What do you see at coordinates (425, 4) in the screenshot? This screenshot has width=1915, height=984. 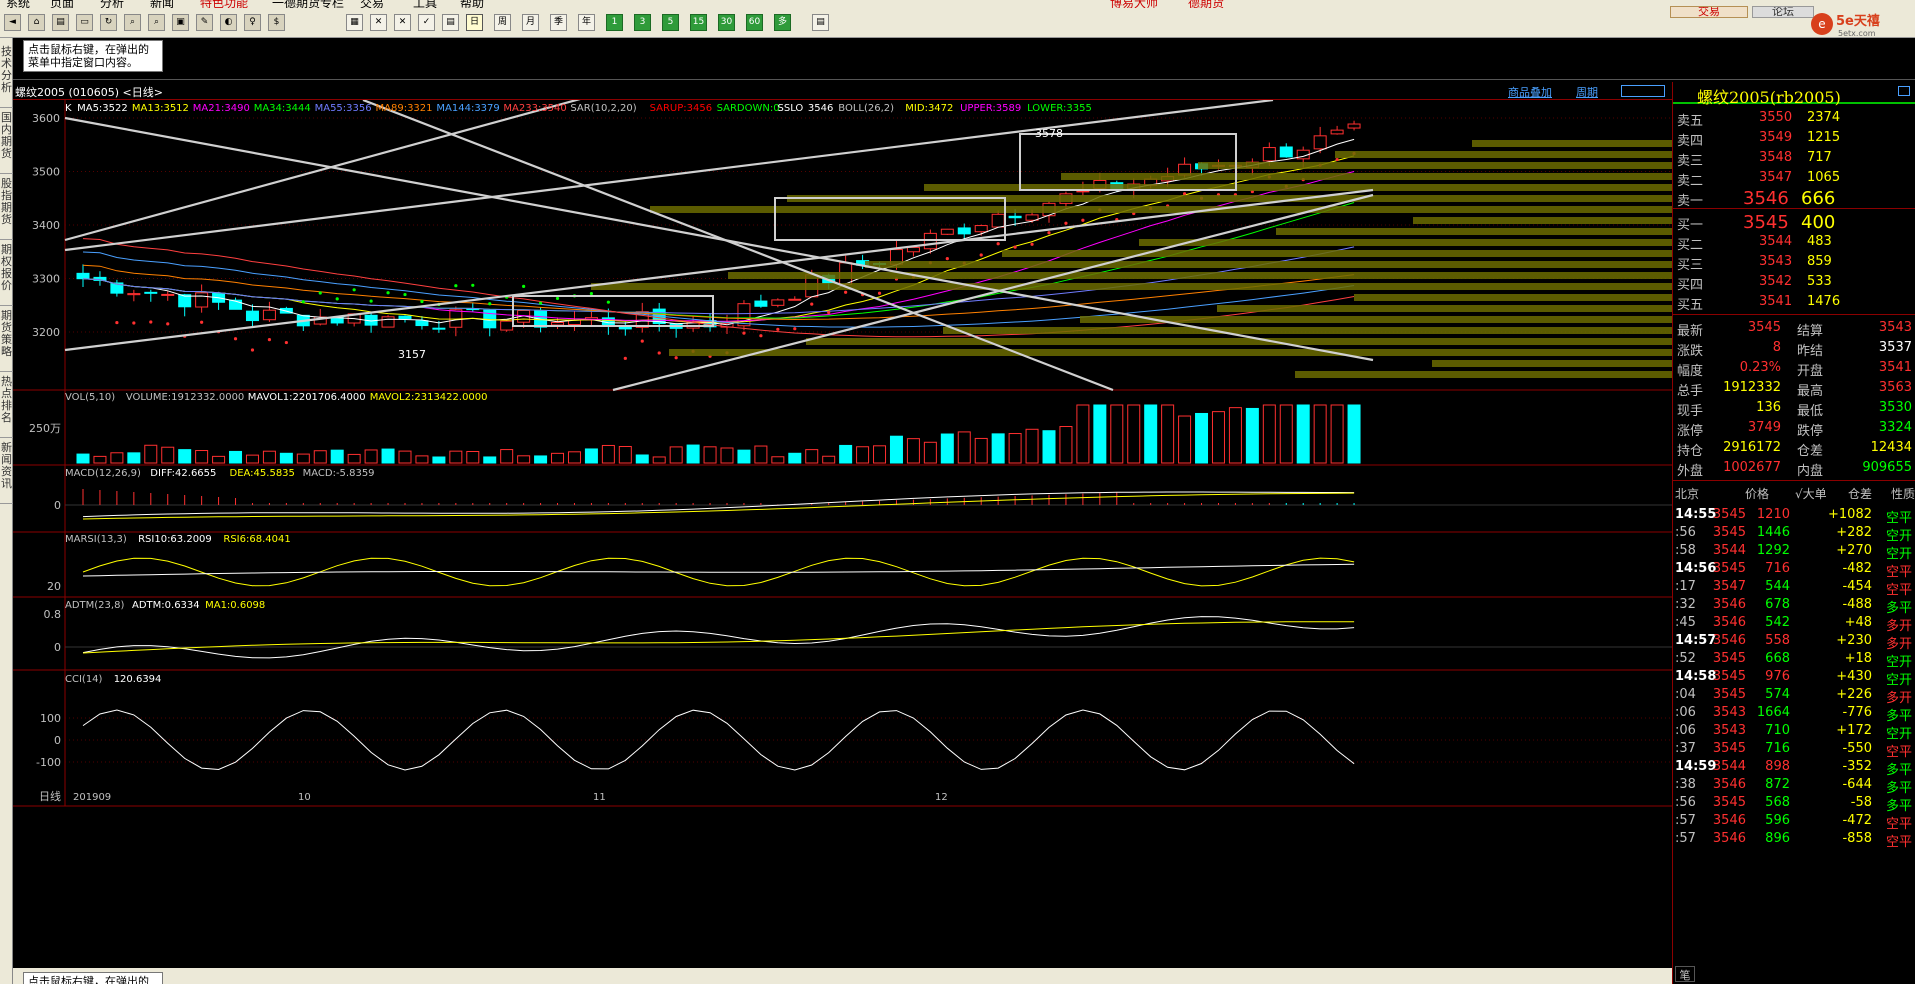 I see `menu-item: 工具` at bounding box center [425, 4].